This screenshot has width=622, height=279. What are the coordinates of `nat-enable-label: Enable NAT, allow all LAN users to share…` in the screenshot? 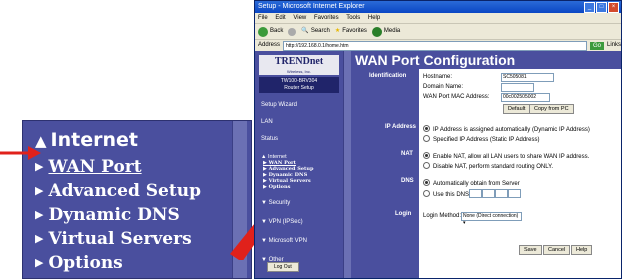 It's located at (511, 157).